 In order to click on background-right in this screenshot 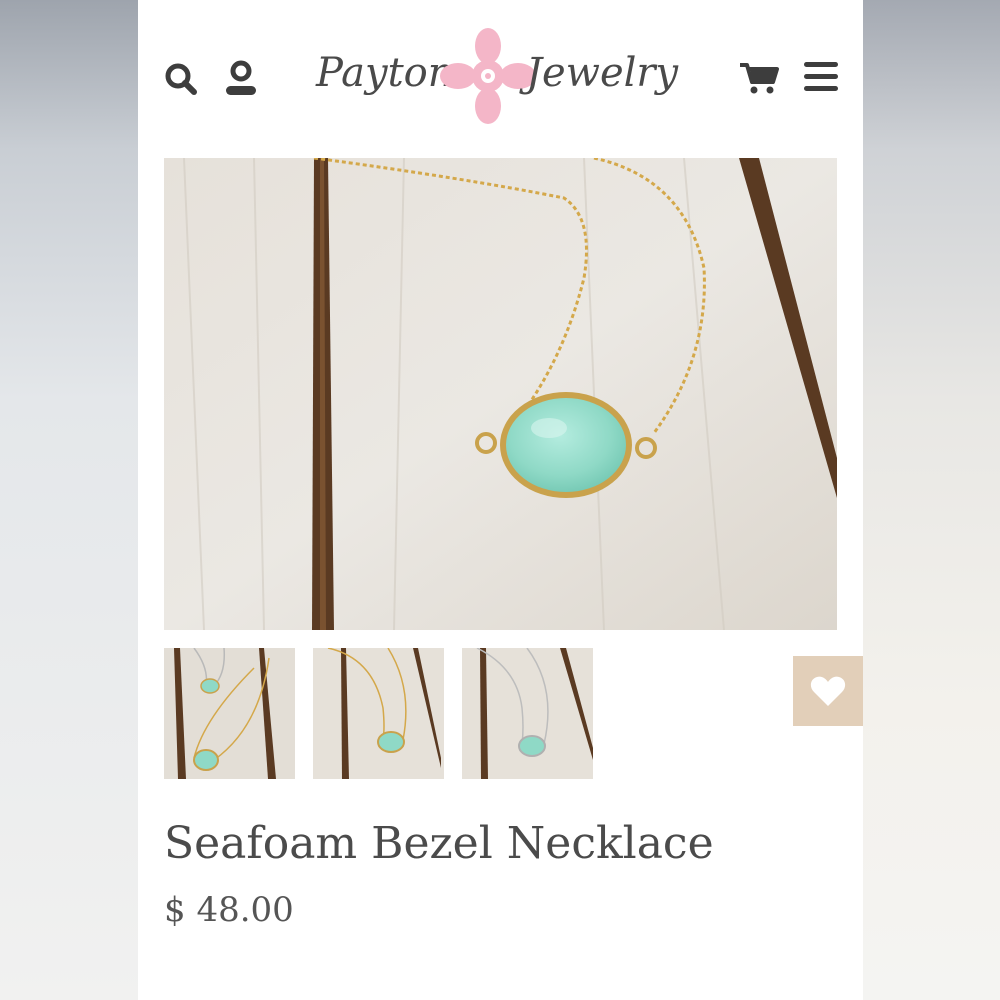, I will do `click(931, 500)`.